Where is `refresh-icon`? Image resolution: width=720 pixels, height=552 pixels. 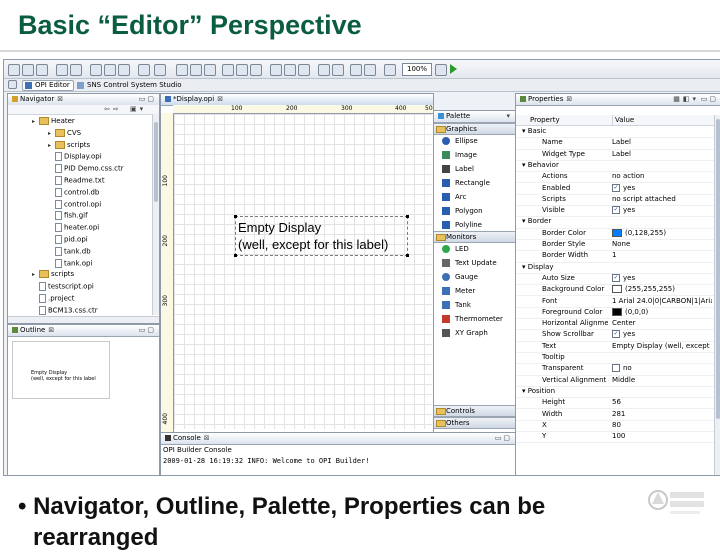
refresh-icon is located at coordinates (441, 70).